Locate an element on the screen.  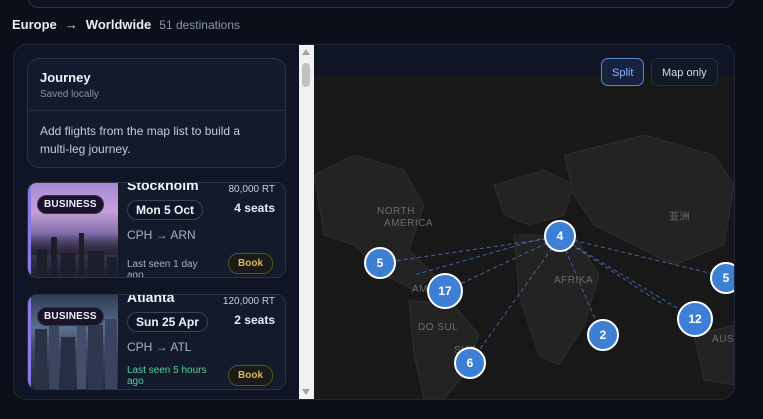
last-seen: Last seen 1 day ago is located at coordinates (162, 268).